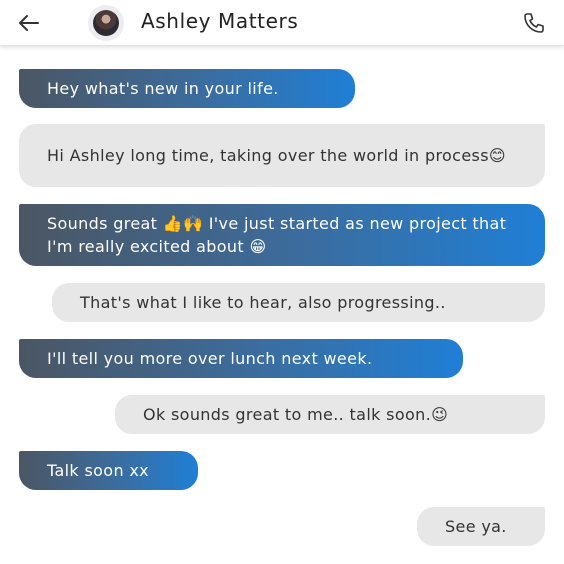 The image size is (564, 564). What do you see at coordinates (163, 88) in the screenshot?
I see `message-text: Hey what's new in your life.` at bounding box center [163, 88].